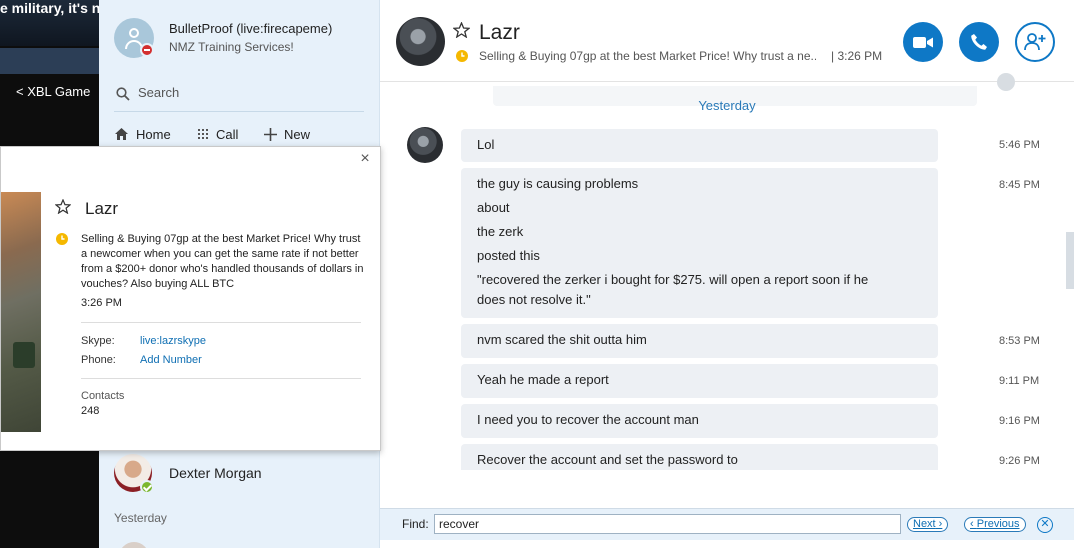  I want to click on skype-id-link: live:lazrskype, so click(173, 341).